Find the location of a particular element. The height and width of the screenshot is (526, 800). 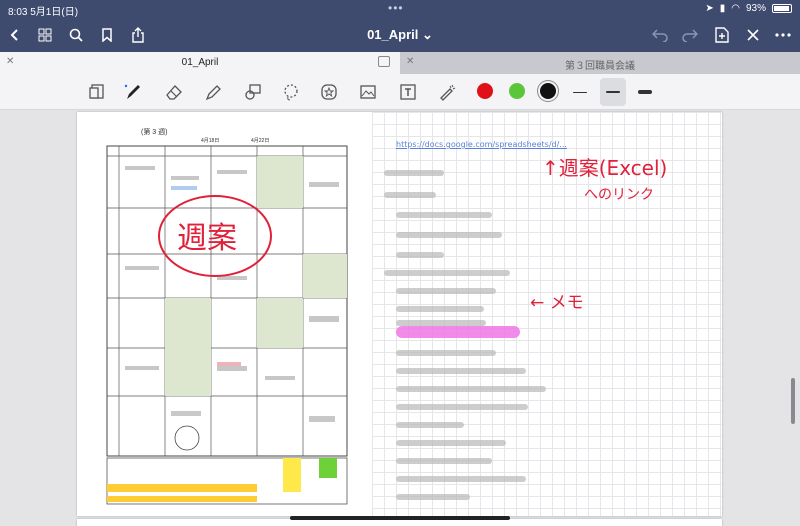

stroke-medium is located at coordinates (613, 92).